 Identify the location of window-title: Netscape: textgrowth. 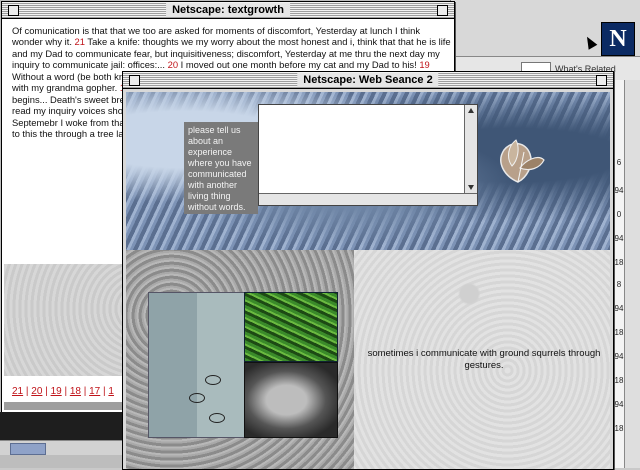
(228, 10).